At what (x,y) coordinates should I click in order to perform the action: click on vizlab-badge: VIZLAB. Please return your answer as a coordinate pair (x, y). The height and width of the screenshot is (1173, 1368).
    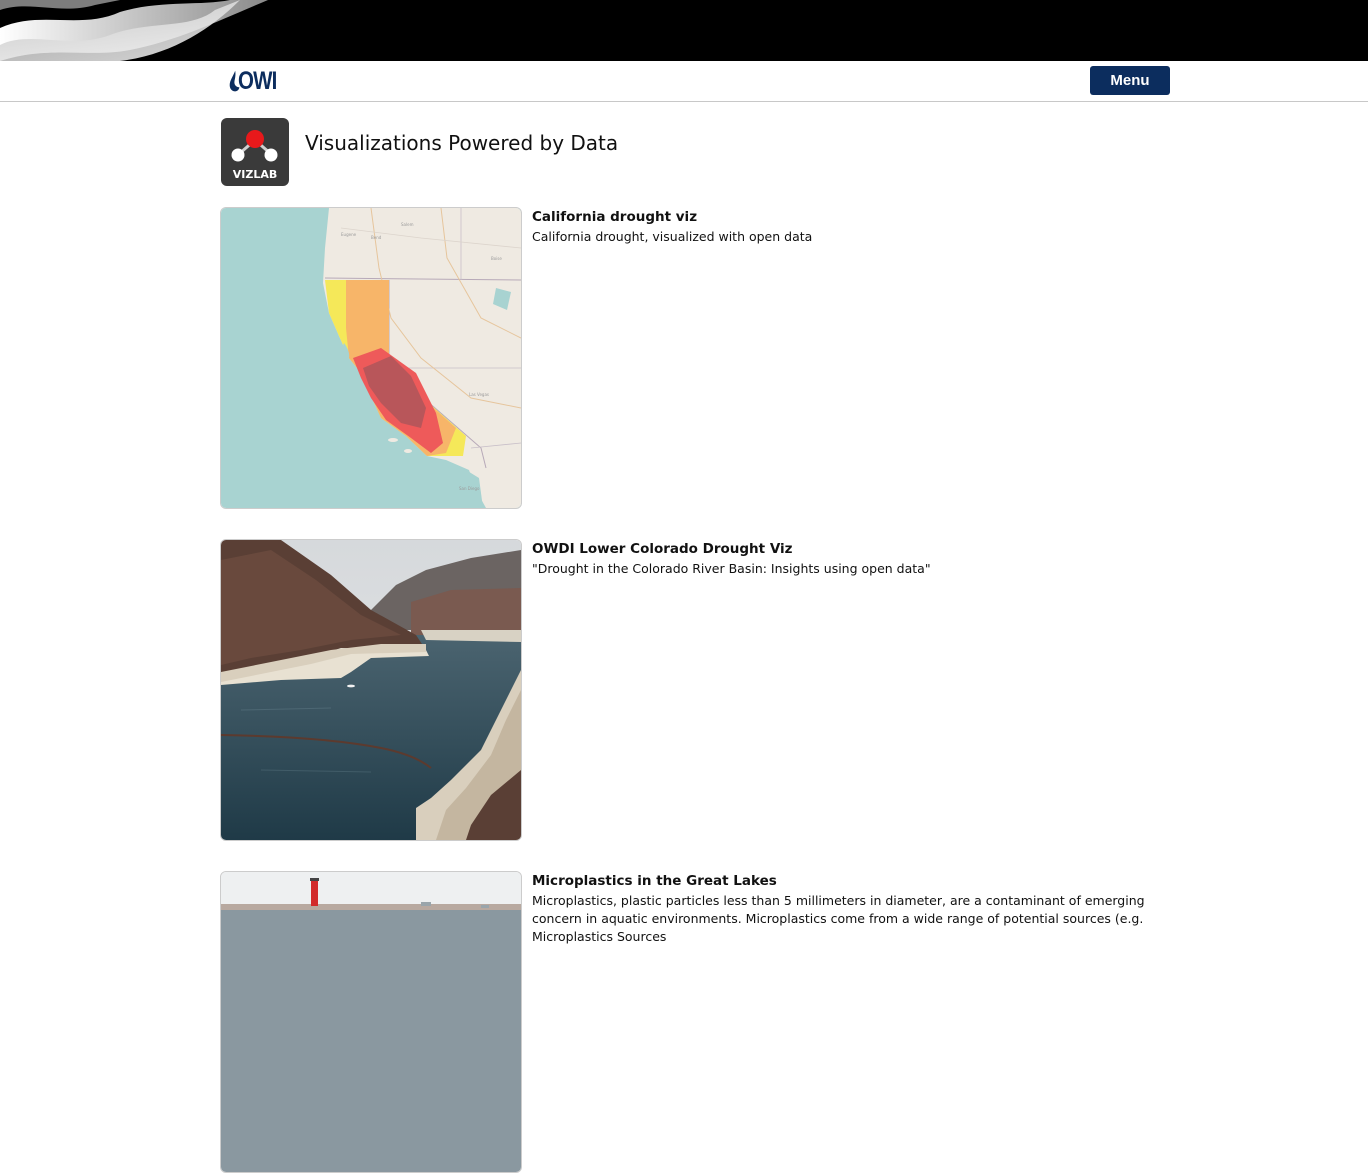
    Looking at the image, I should click on (255, 152).